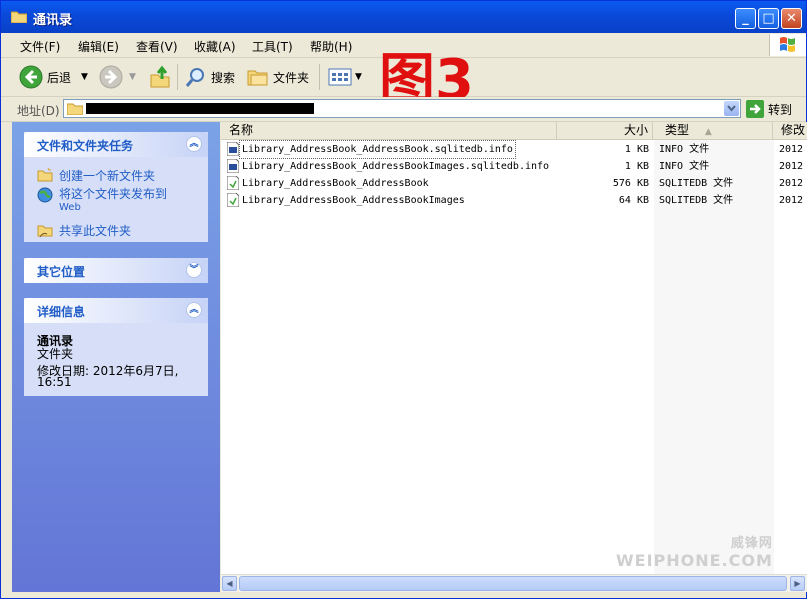 The image size is (807, 599). What do you see at coordinates (403, 17) in the screenshot?
I see `title-bar: 通讯录 _ □ ✕` at bounding box center [403, 17].